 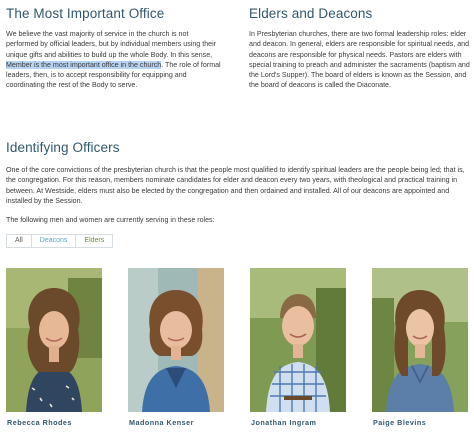 I want to click on officer-card: Madonna Kenser, so click(x=176, y=347).